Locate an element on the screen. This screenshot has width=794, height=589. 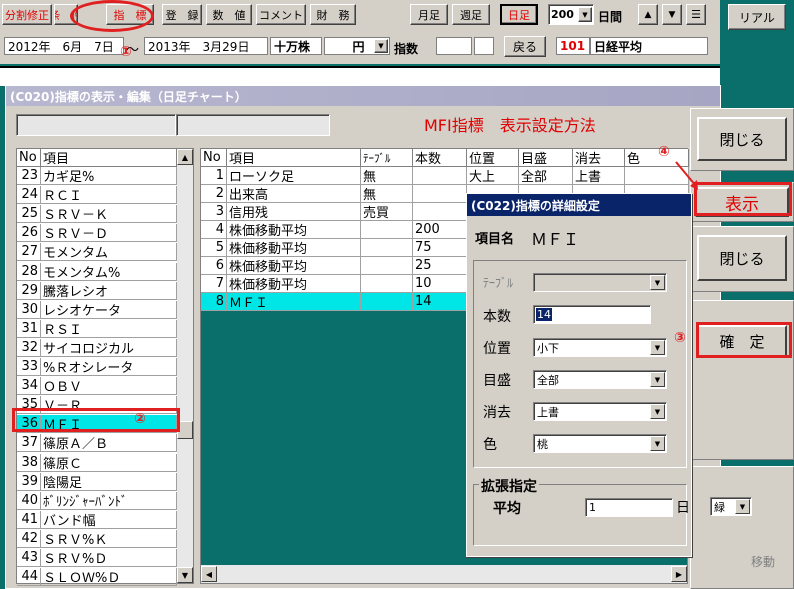
unit-field: 十万株 is located at coordinates (296, 46).